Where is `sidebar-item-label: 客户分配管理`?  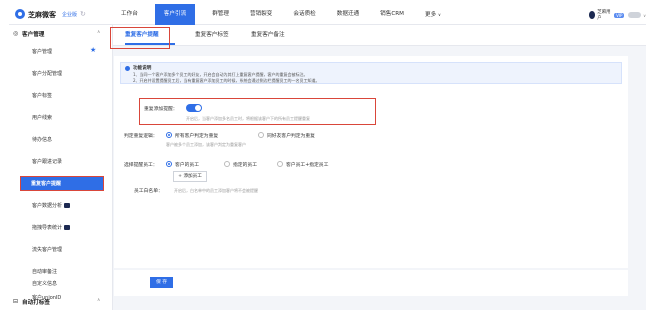 sidebar-item-label: 客户分配管理 is located at coordinates (47, 74).